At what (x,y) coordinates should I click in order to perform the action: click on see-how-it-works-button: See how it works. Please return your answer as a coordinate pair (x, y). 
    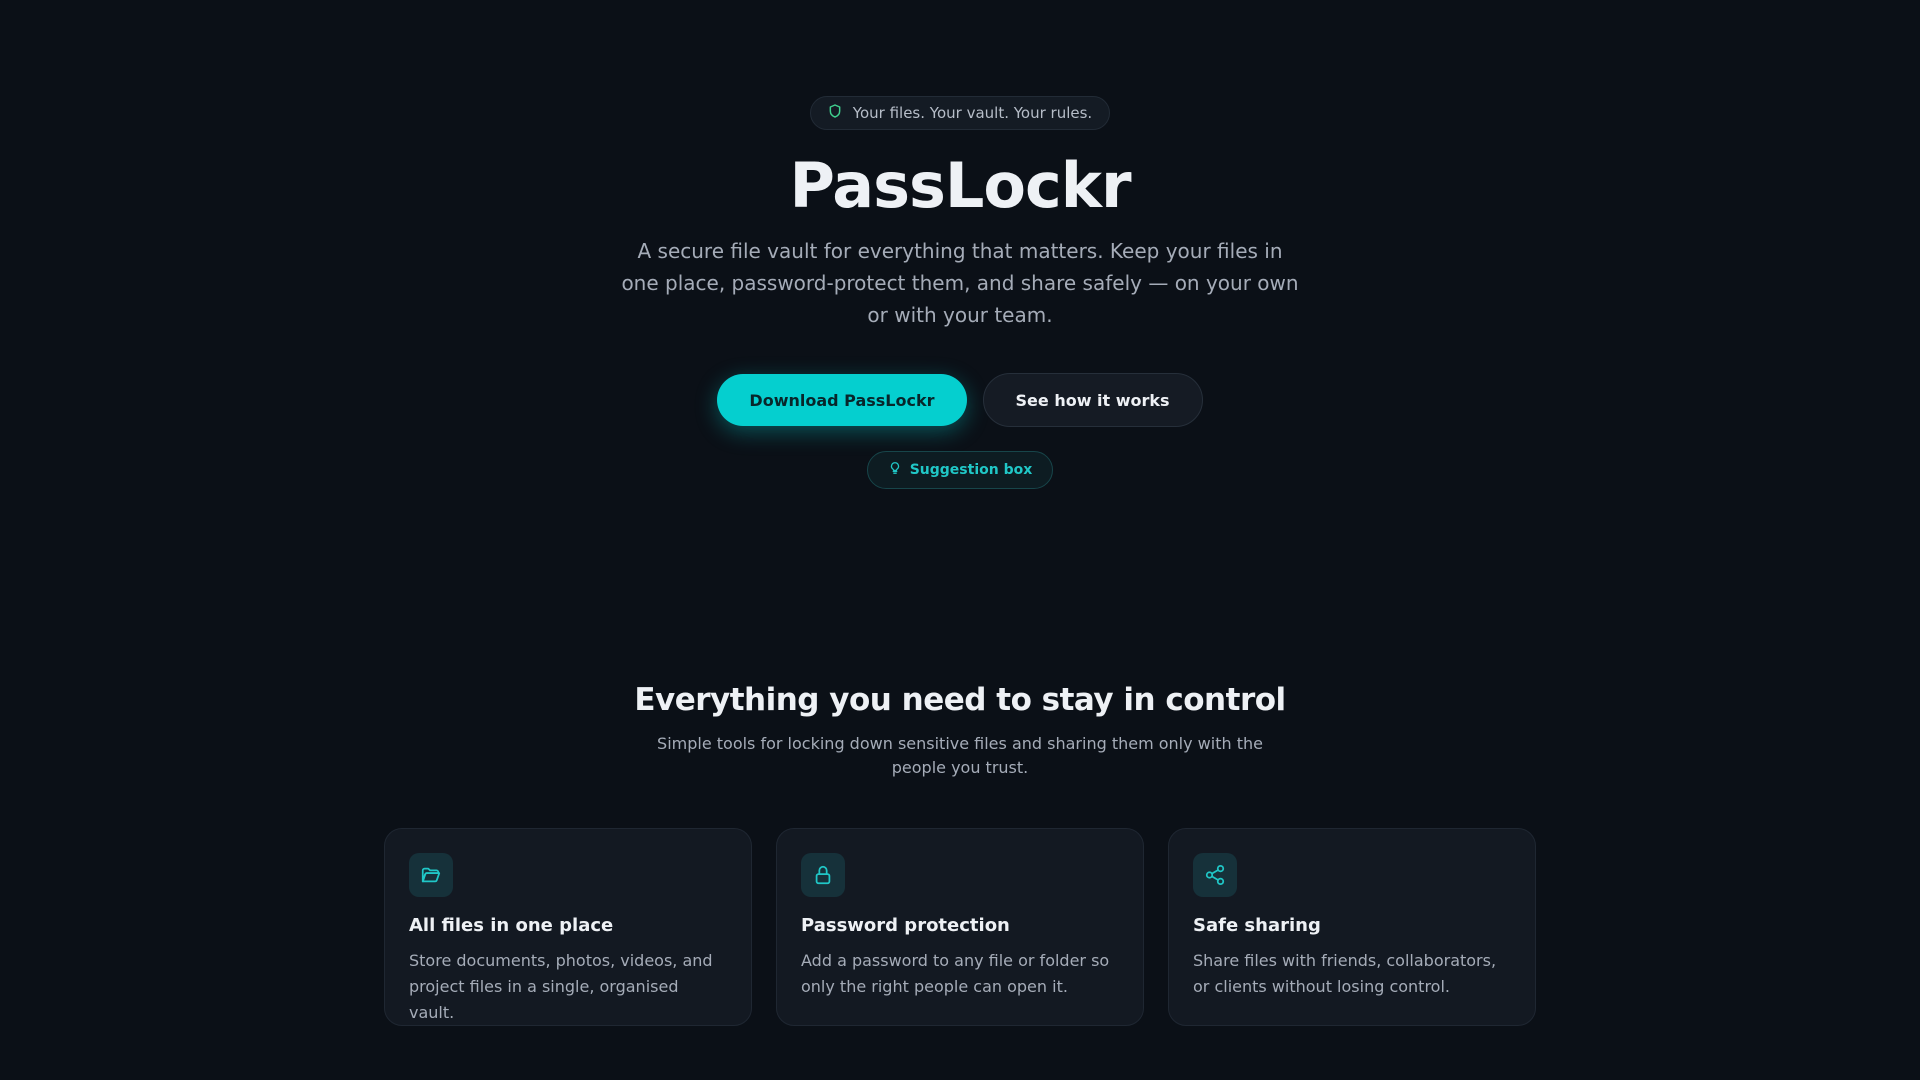
    Looking at the image, I should click on (1092, 400).